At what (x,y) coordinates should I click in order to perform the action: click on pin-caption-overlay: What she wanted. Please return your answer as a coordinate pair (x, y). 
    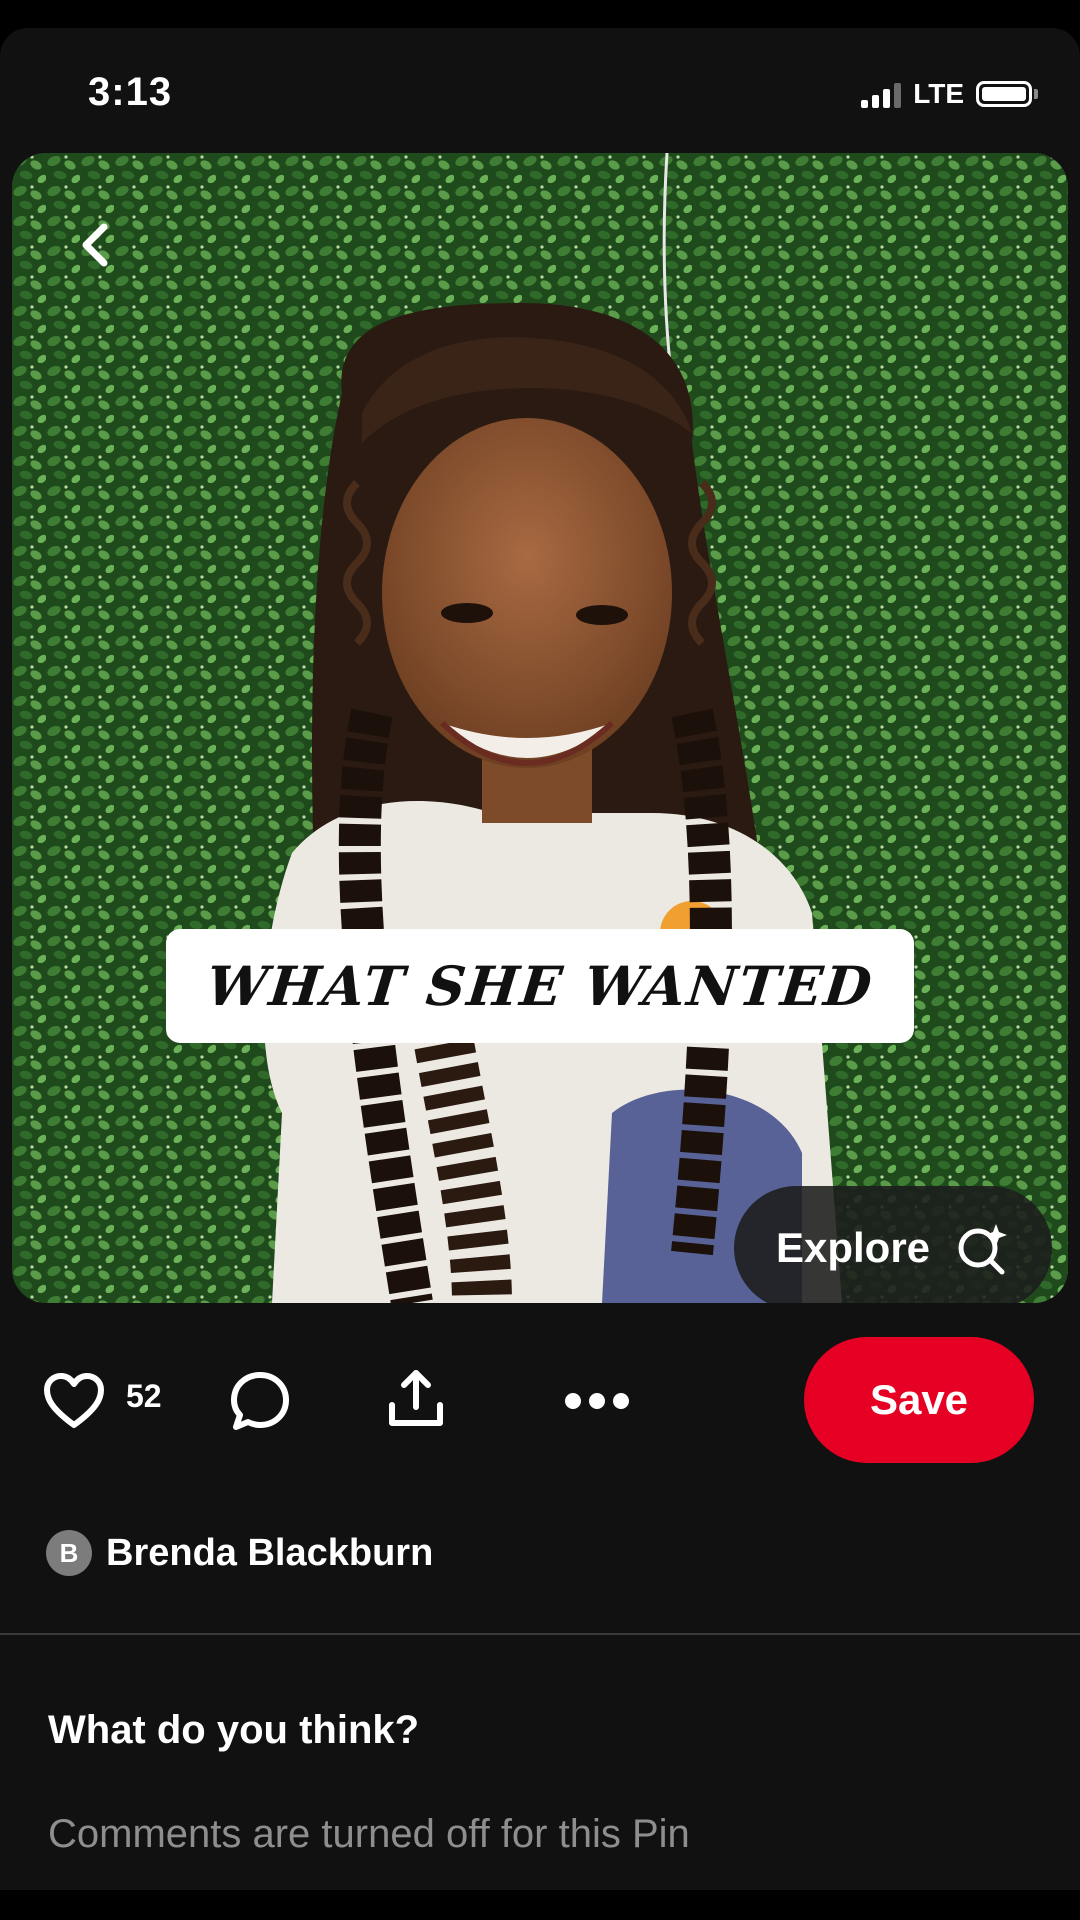
    Looking at the image, I should click on (540, 986).